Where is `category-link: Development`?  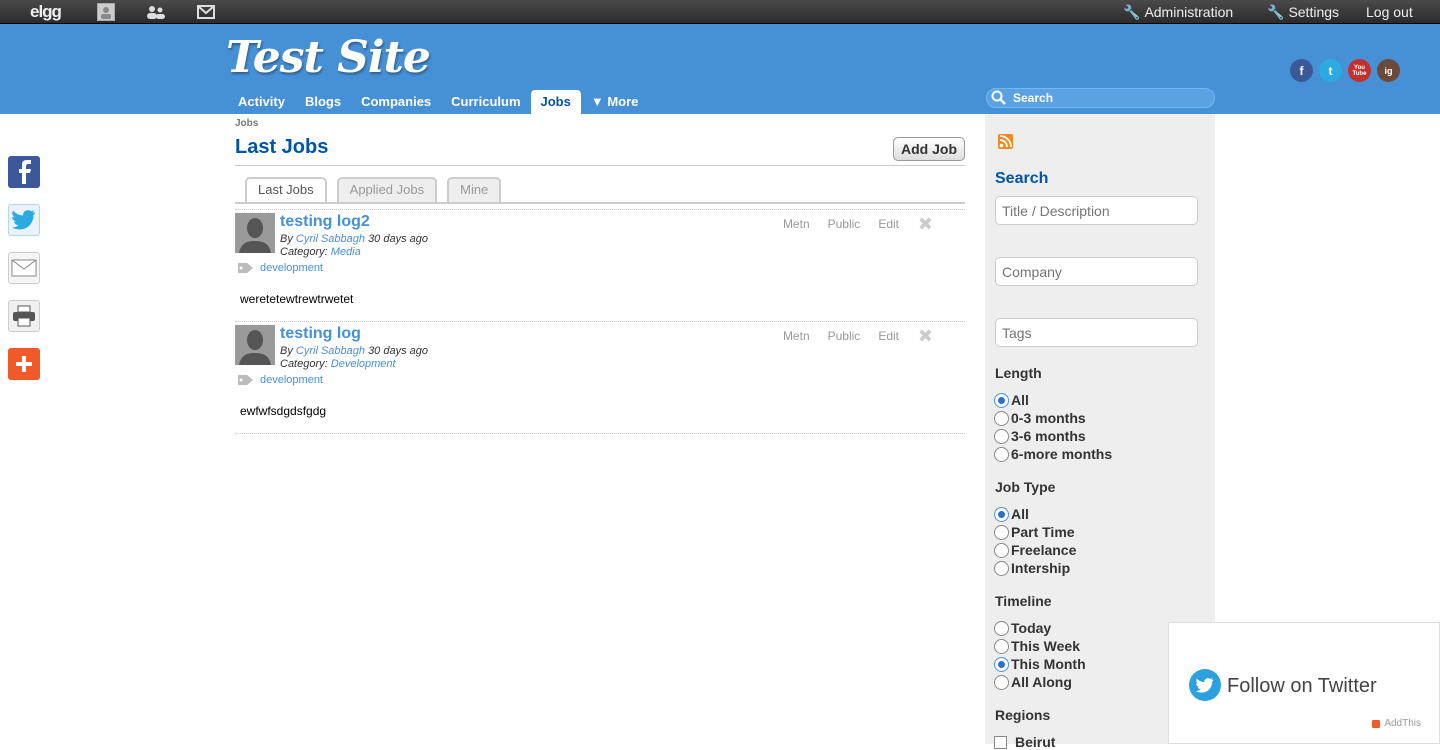 category-link: Development is located at coordinates (363, 364).